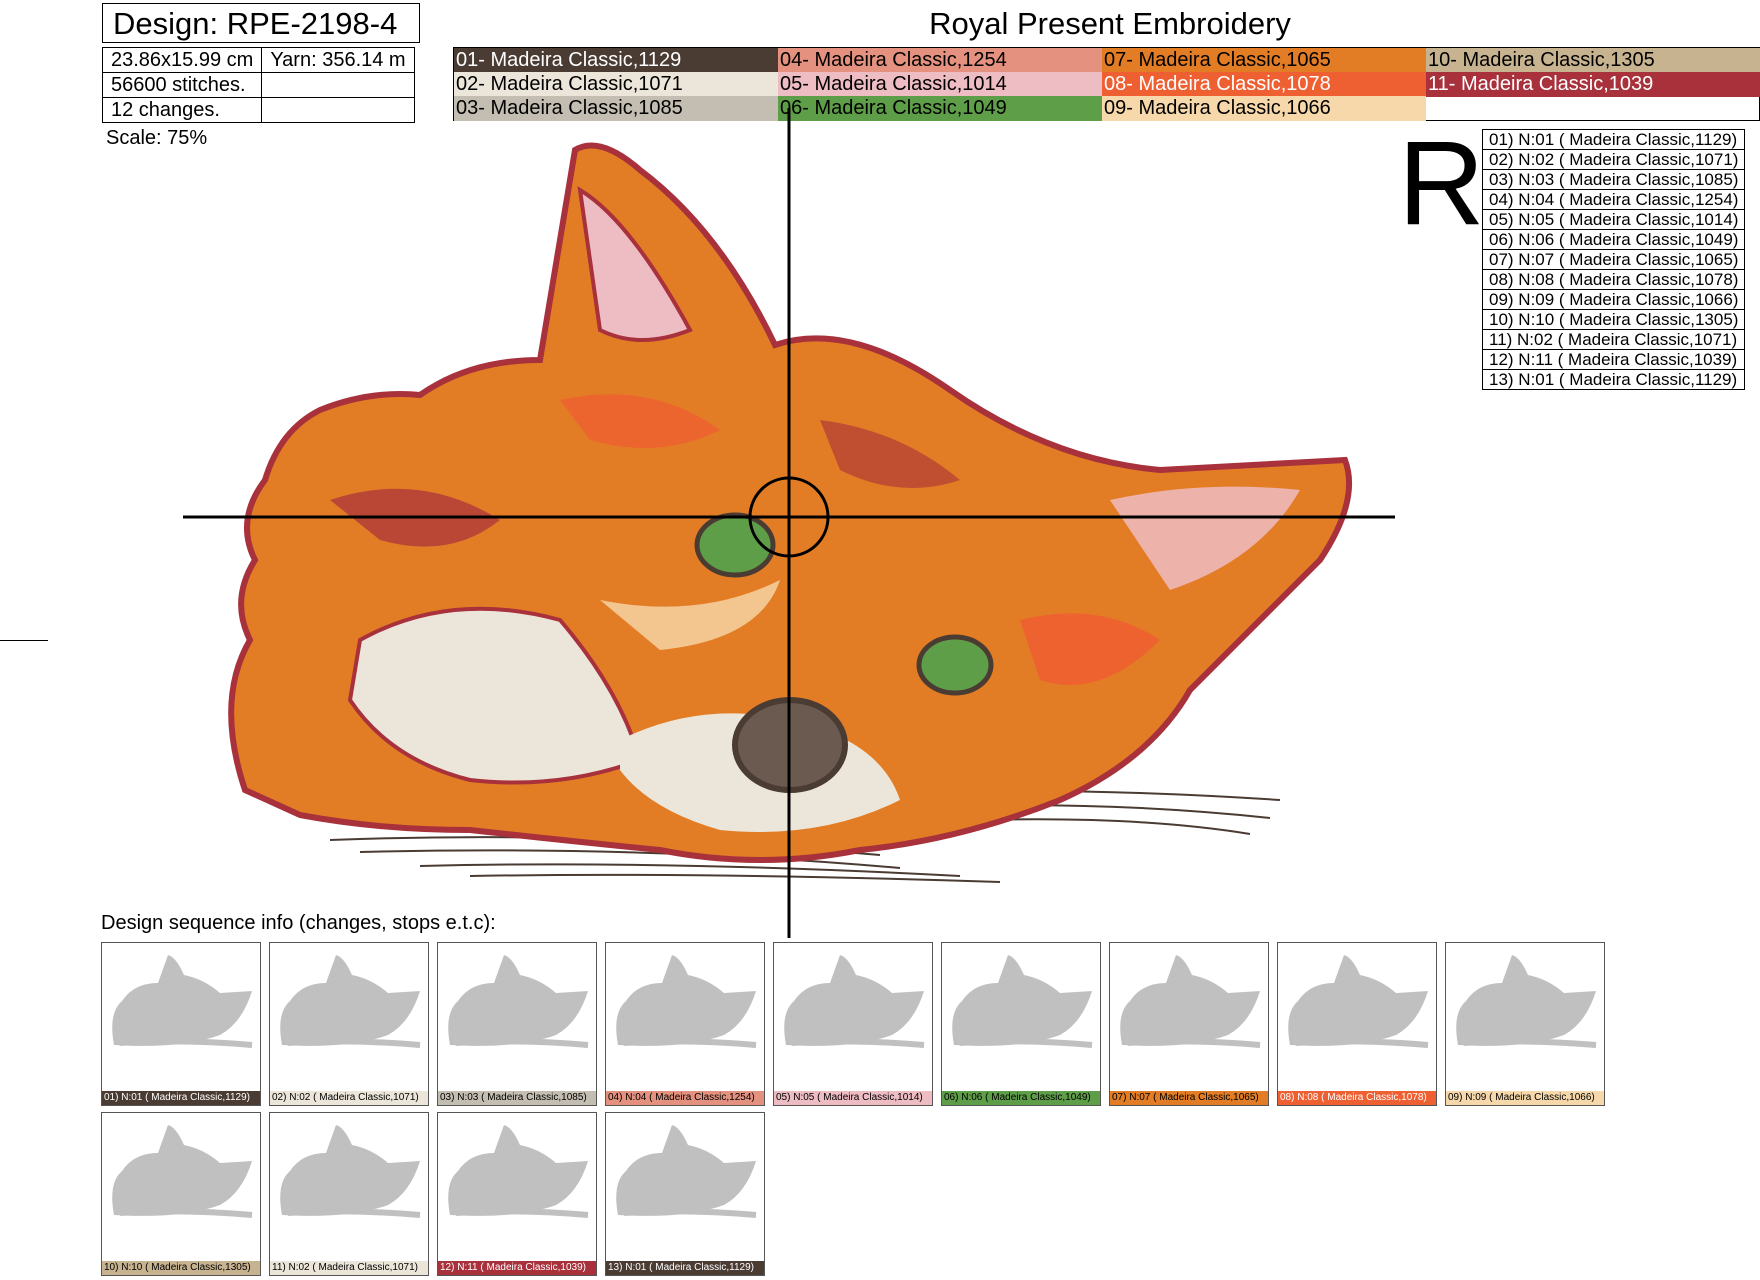 The image size is (1760, 1280). Describe the element at coordinates (1189, 1098) in the screenshot. I see `thumbnail-caption: 07) N:07 ( Madeira Classic,1065)` at that location.